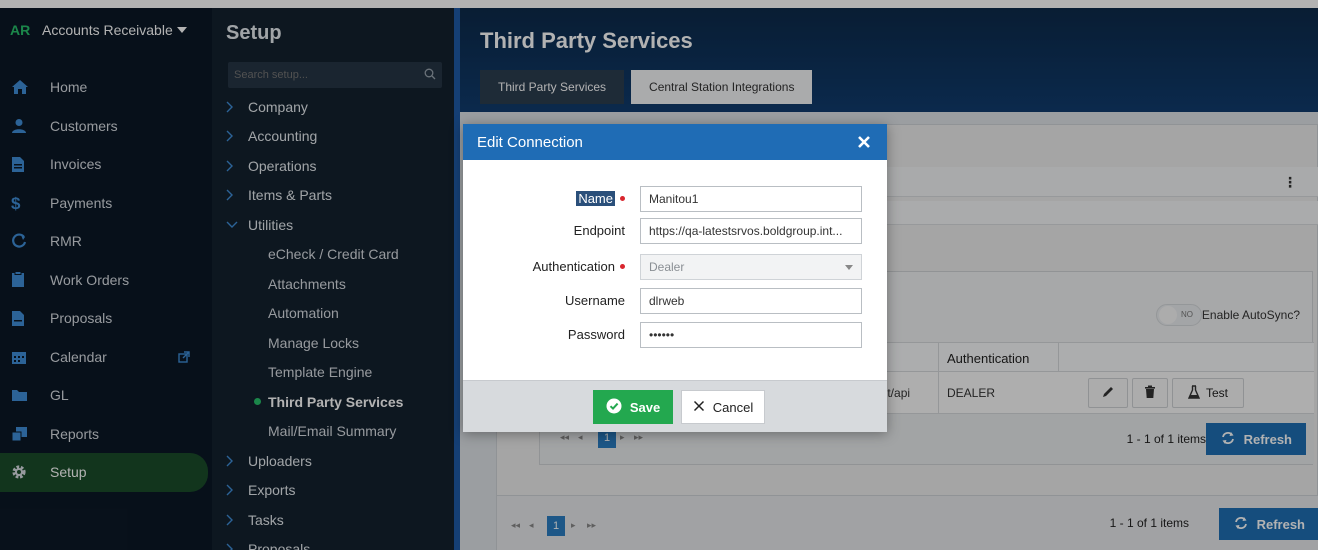  Describe the element at coordinates (675, 142) in the screenshot. I see `dialog-header: Edit Connection` at that location.